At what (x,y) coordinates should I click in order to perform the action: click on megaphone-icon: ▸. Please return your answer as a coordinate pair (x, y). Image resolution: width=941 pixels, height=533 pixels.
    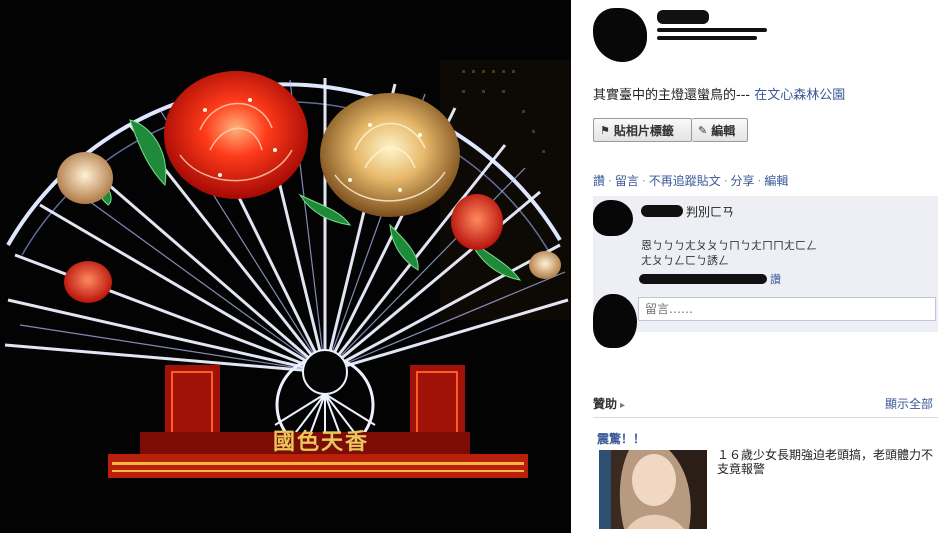
    Looking at the image, I should click on (623, 405).